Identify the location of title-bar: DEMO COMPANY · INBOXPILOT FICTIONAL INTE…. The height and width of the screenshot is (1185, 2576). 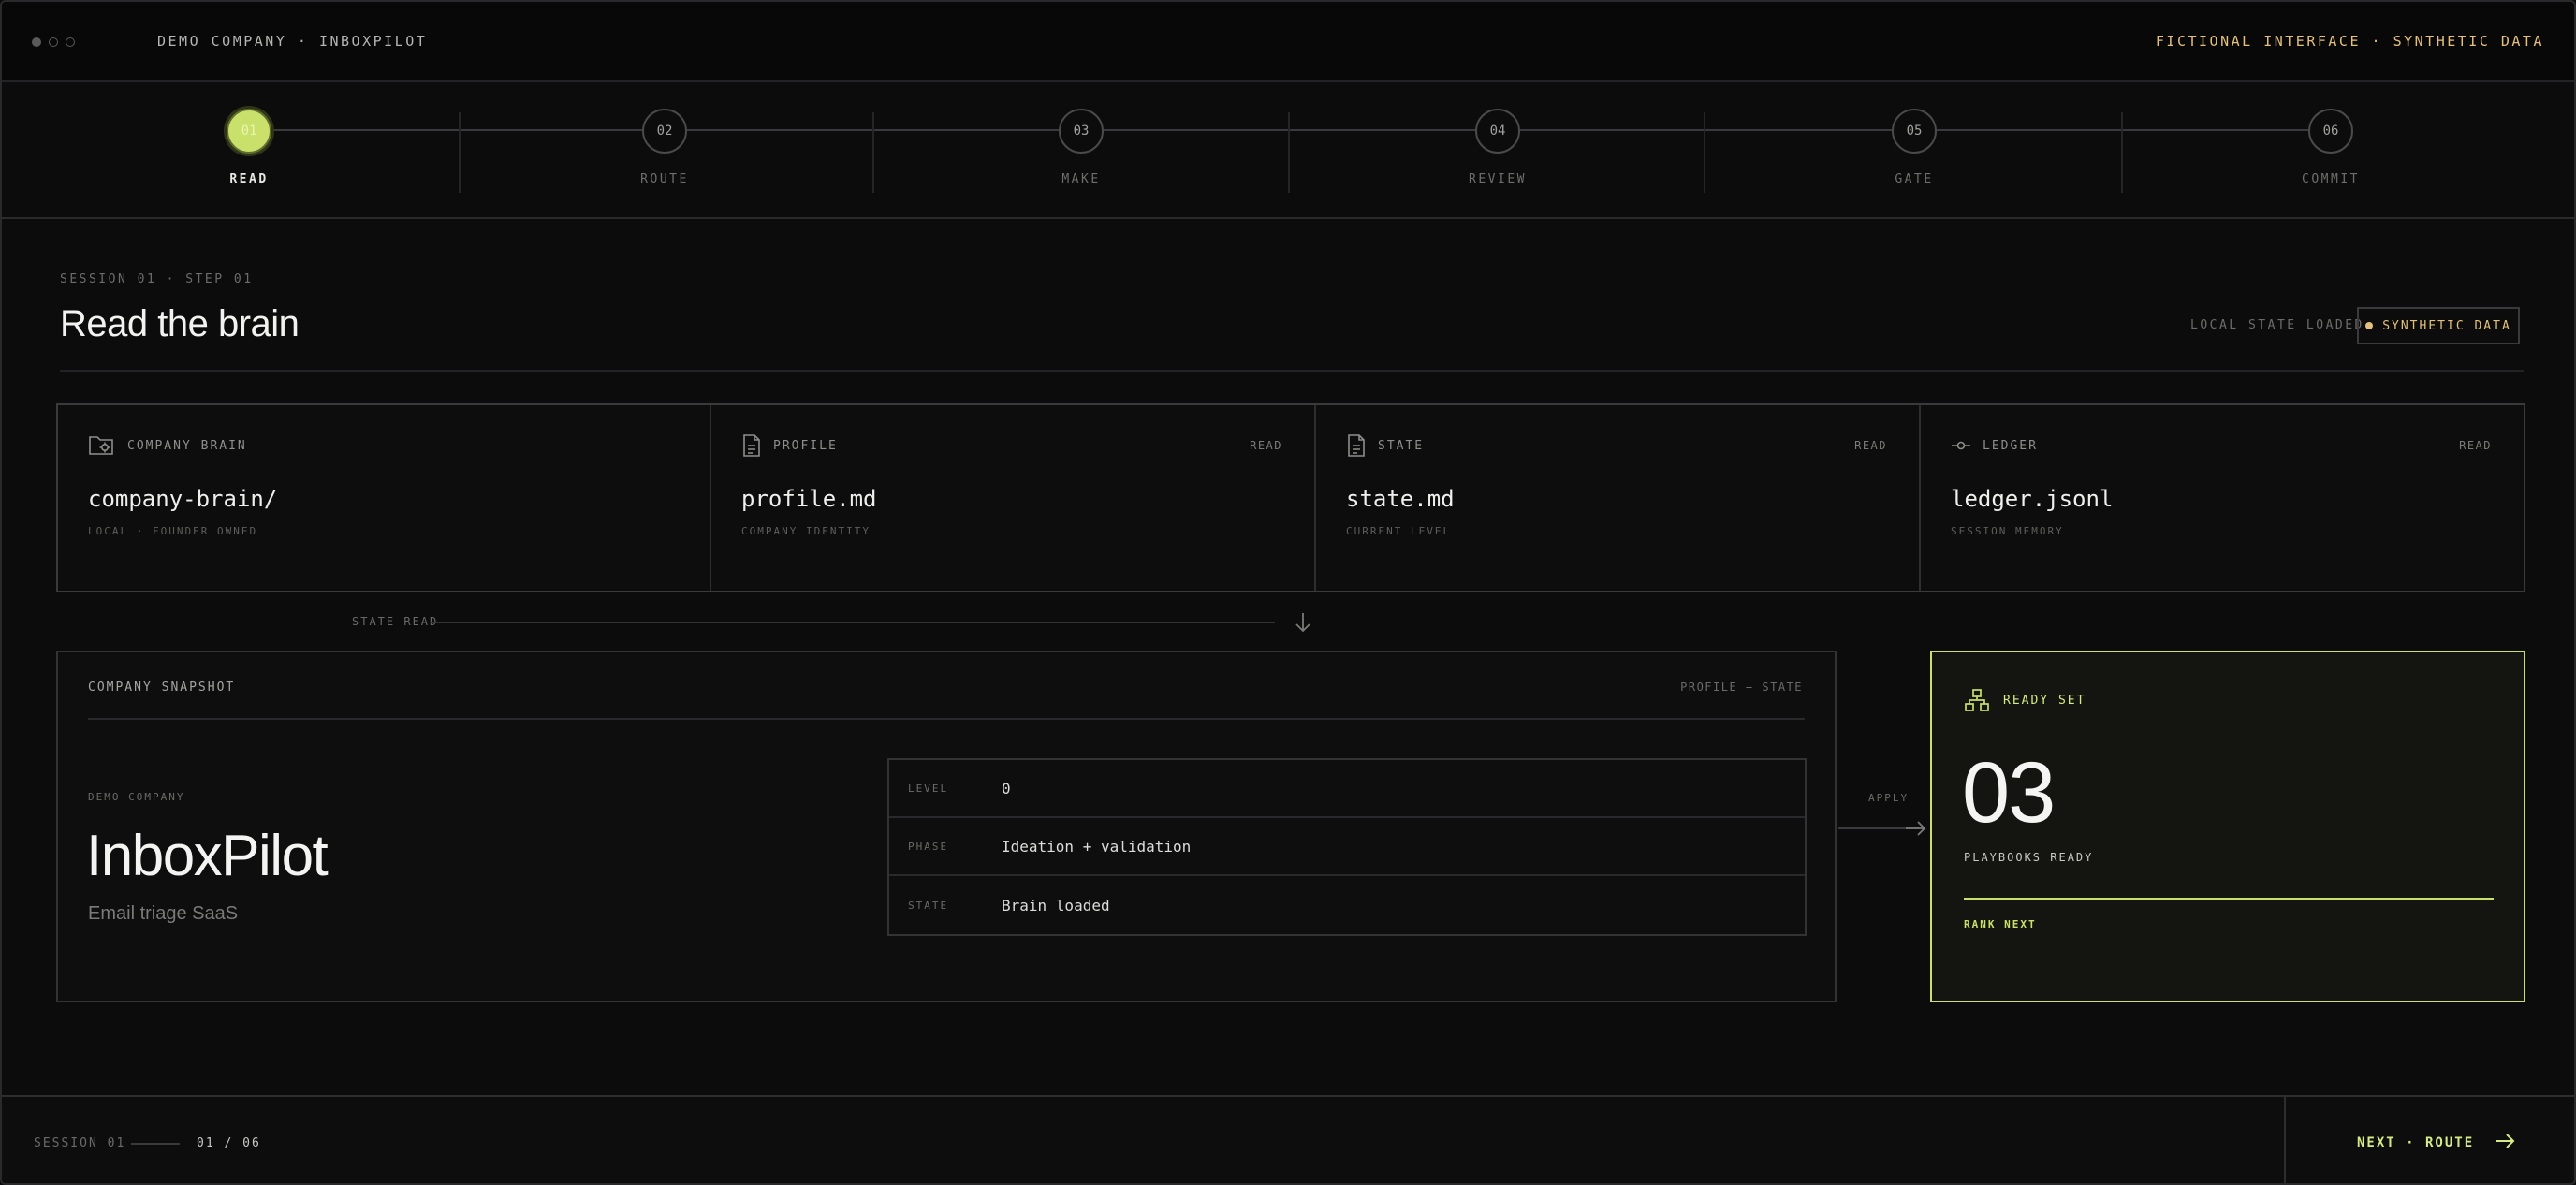
(1288, 42).